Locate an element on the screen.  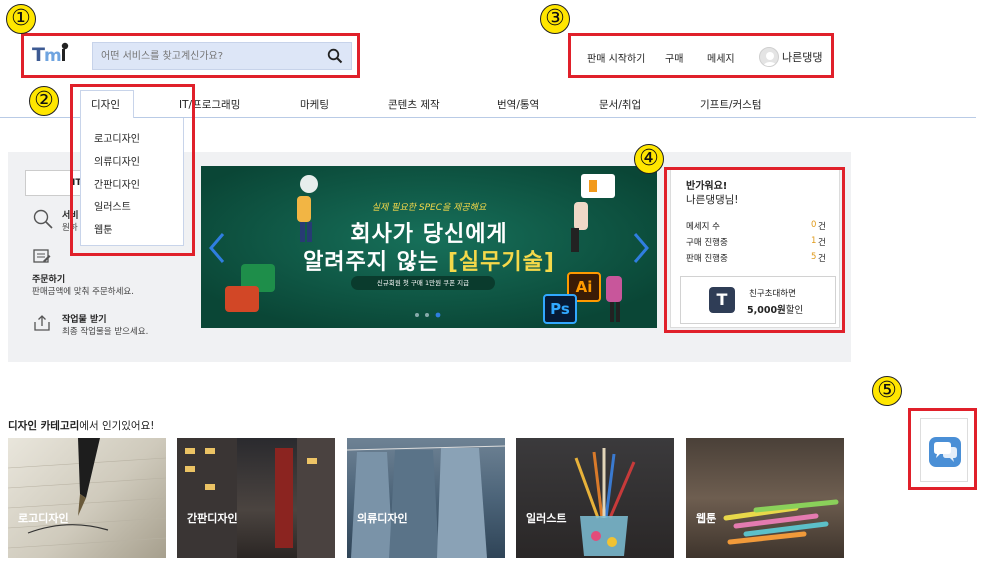
callout-3: ③ is located at coordinates (555, 19).